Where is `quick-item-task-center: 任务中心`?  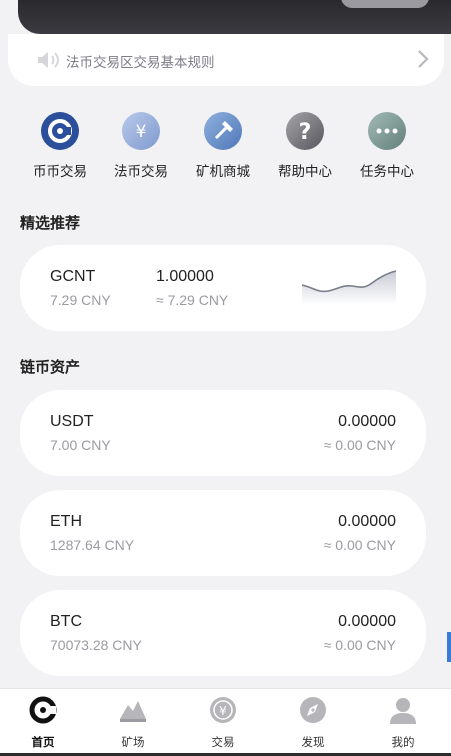 quick-item-task-center: 任务中心 is located at coordinates (387, 144).